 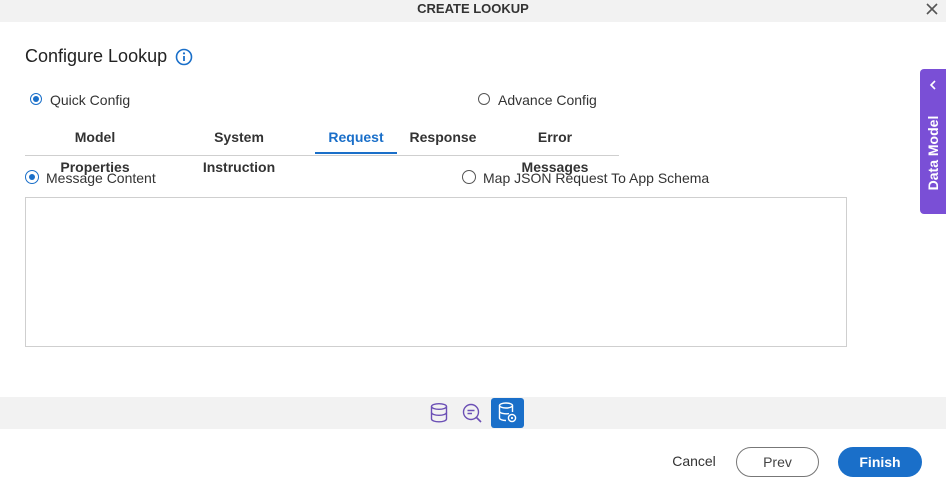 I want to click on tab-request: Request, so click(x=356, y=138).